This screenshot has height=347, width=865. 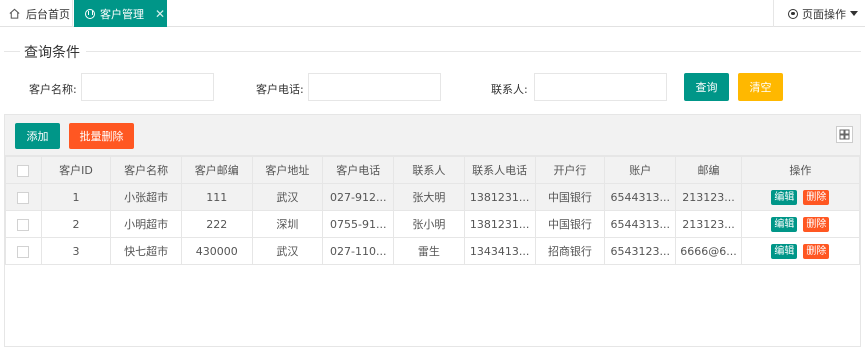 What do you see at coordinates (216, 251) in the screenshot?
I see `table-cell: 430000` at bounding box center [216, 251].